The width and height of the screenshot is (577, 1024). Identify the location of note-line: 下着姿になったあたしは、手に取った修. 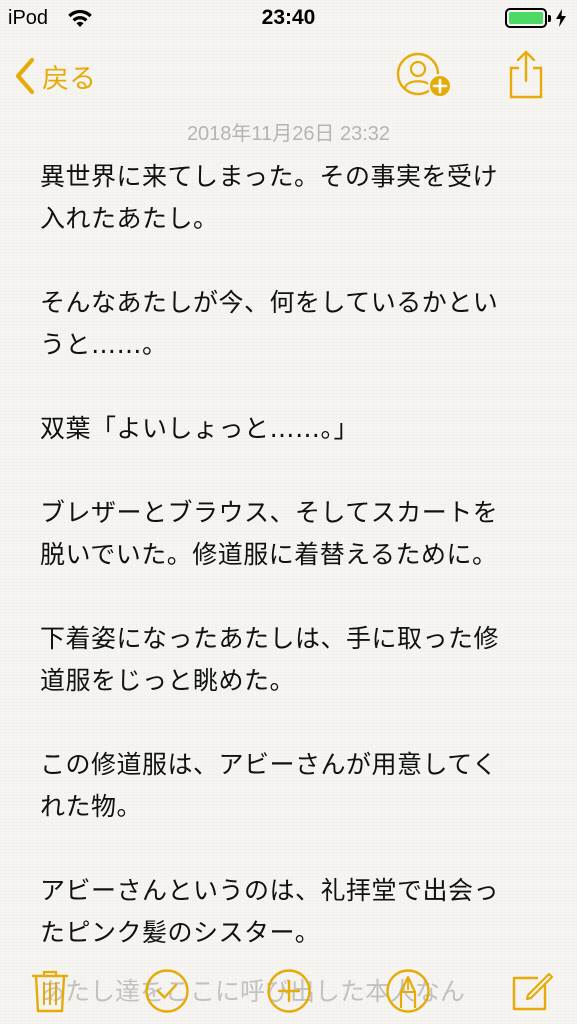
(270, 638).